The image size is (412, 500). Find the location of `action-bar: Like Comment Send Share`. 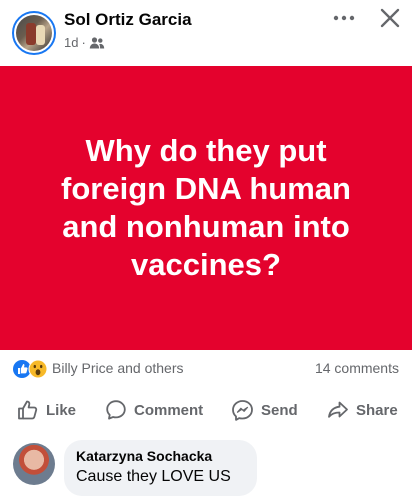

action-bar: Like Comment Send Share is located at coordinates (206, 410).